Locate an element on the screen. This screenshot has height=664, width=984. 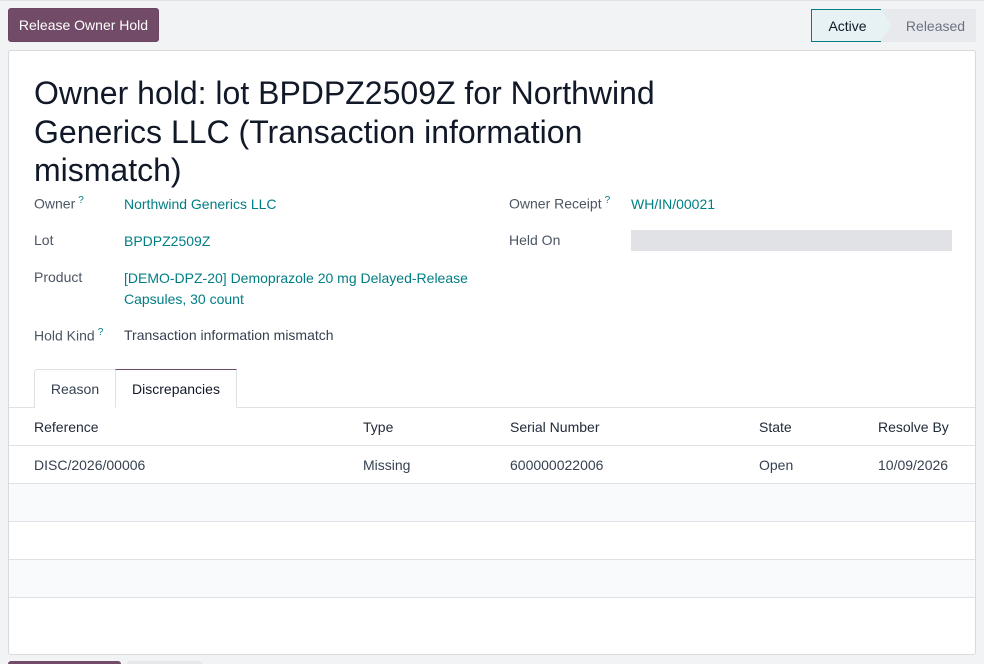
hold-kind-label-text: Hold Kind is located at coordinates (64, 335).